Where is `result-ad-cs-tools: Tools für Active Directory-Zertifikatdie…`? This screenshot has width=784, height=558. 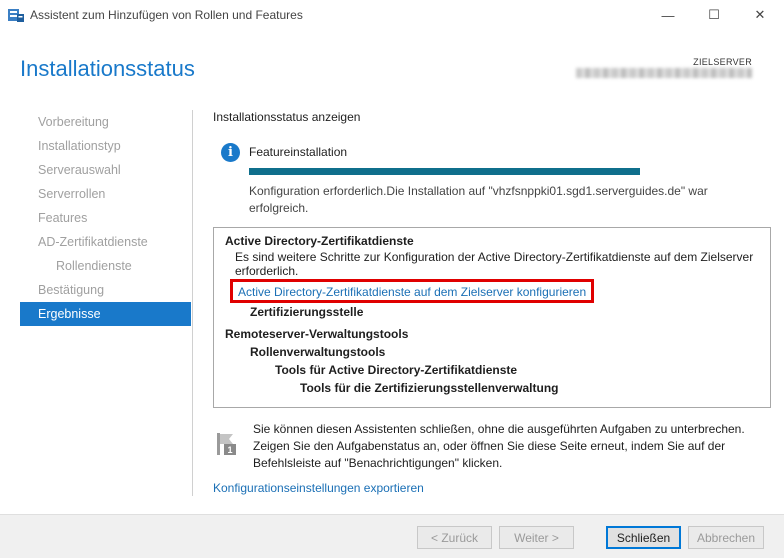
result-ad-cs-tools: Tools für Active Directory-Zertifikatdie… is located at coordinates (396, 370).